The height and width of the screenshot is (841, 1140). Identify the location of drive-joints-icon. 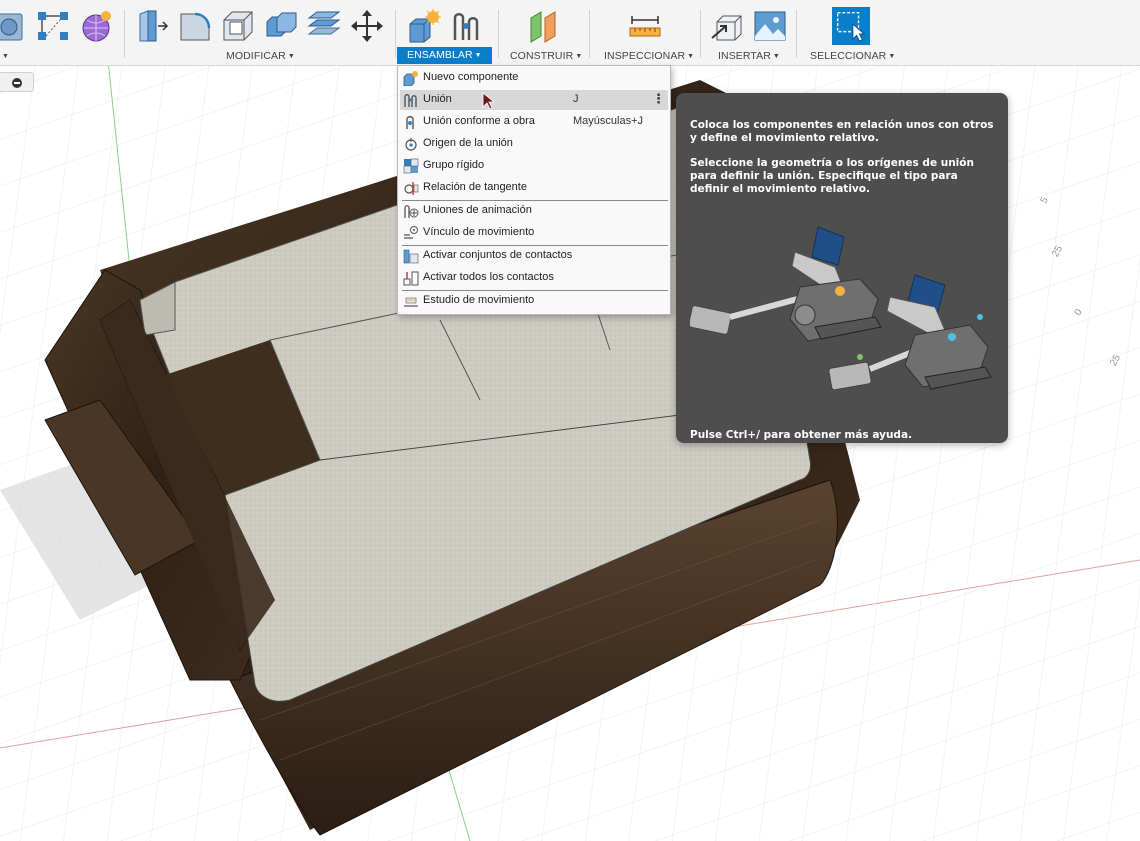
(411, 211).